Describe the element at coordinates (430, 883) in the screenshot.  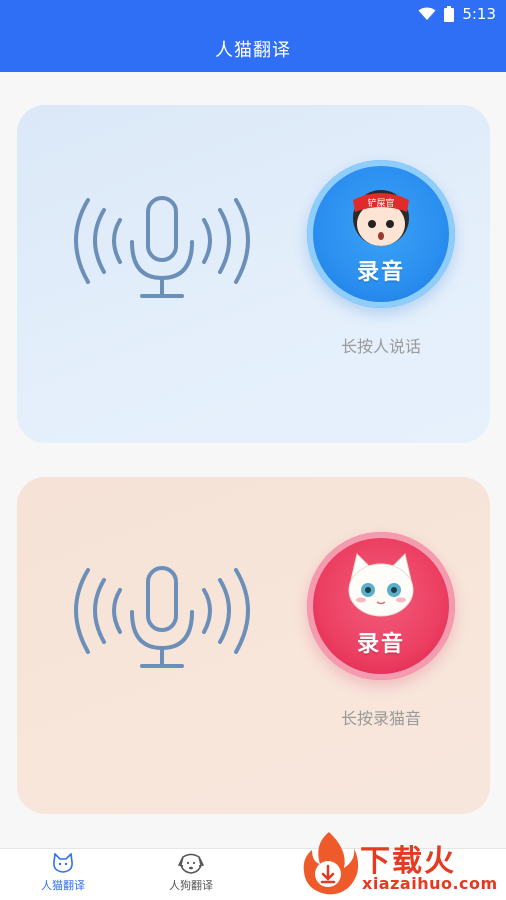
I see `watermark-url: xiazaihuo.com` at that location.